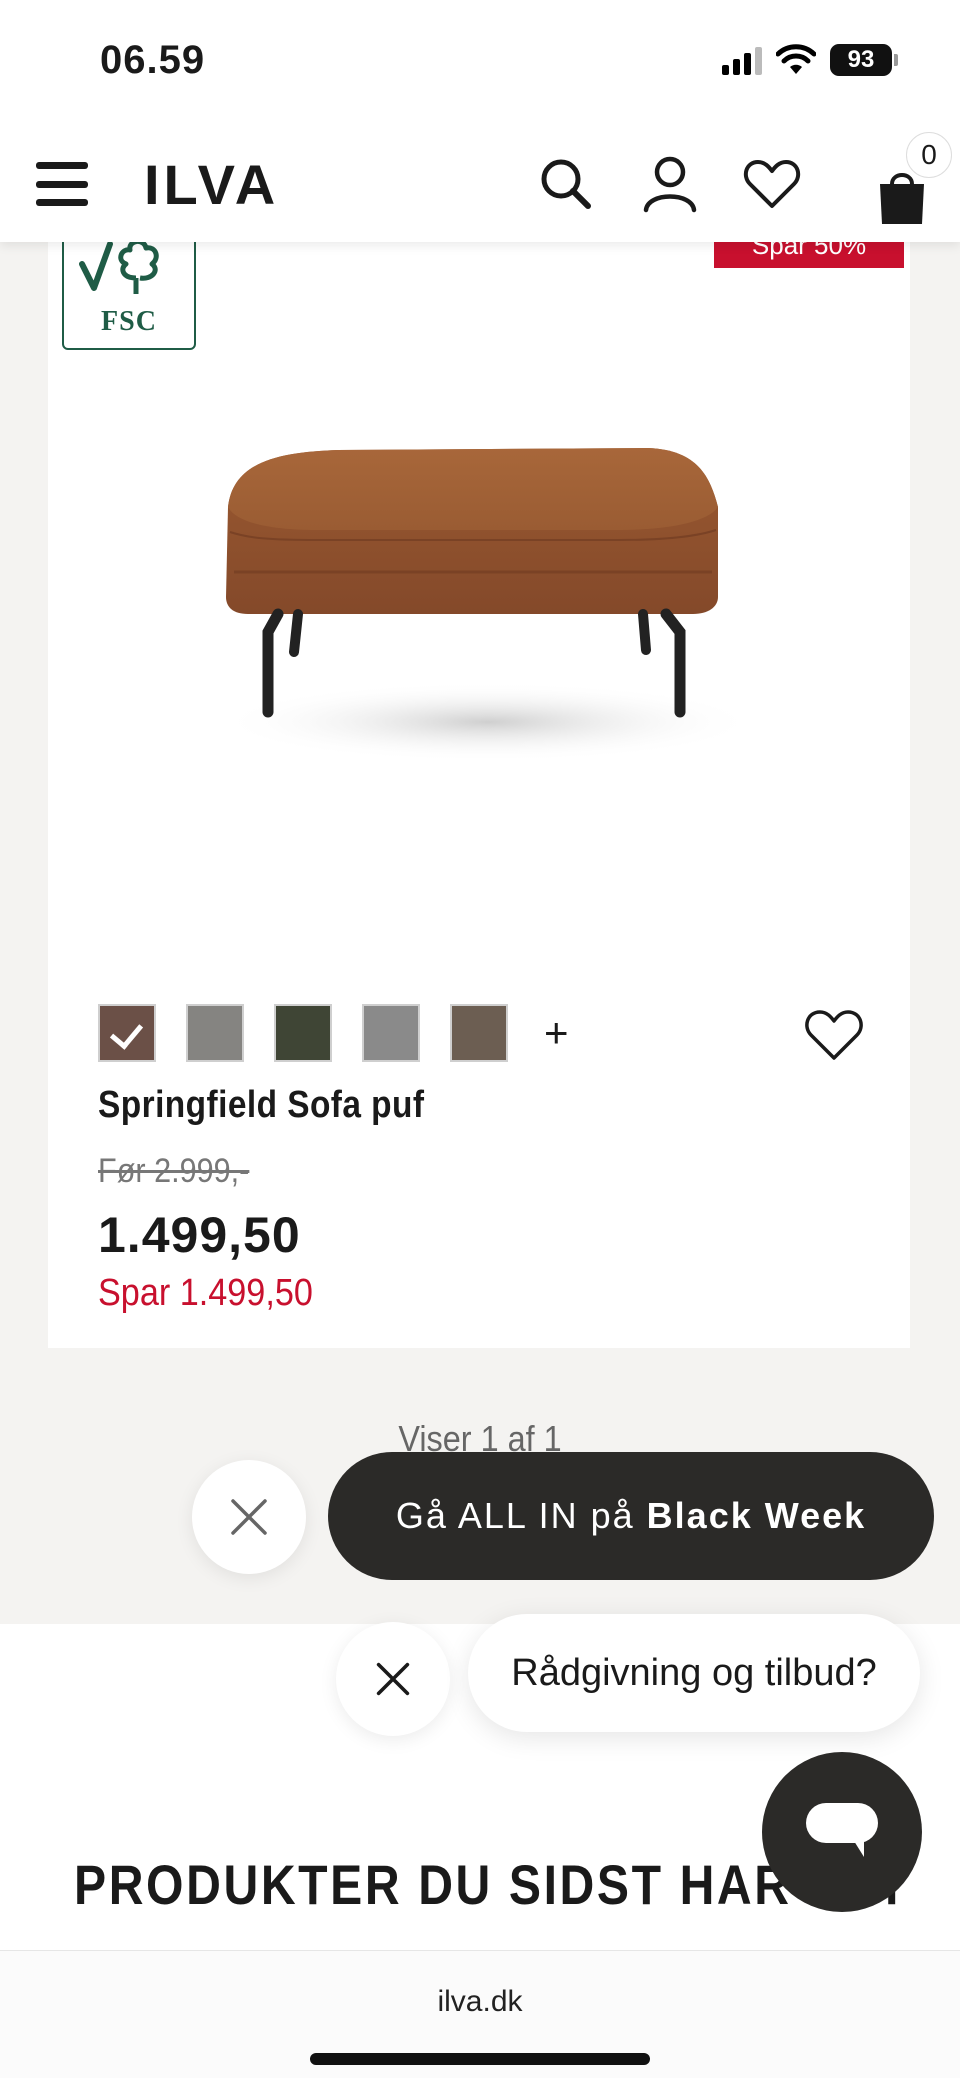 The width and height of the screenshot is (960, 2078). I want to click on hamburger-menu-icon, so click(62, 184).